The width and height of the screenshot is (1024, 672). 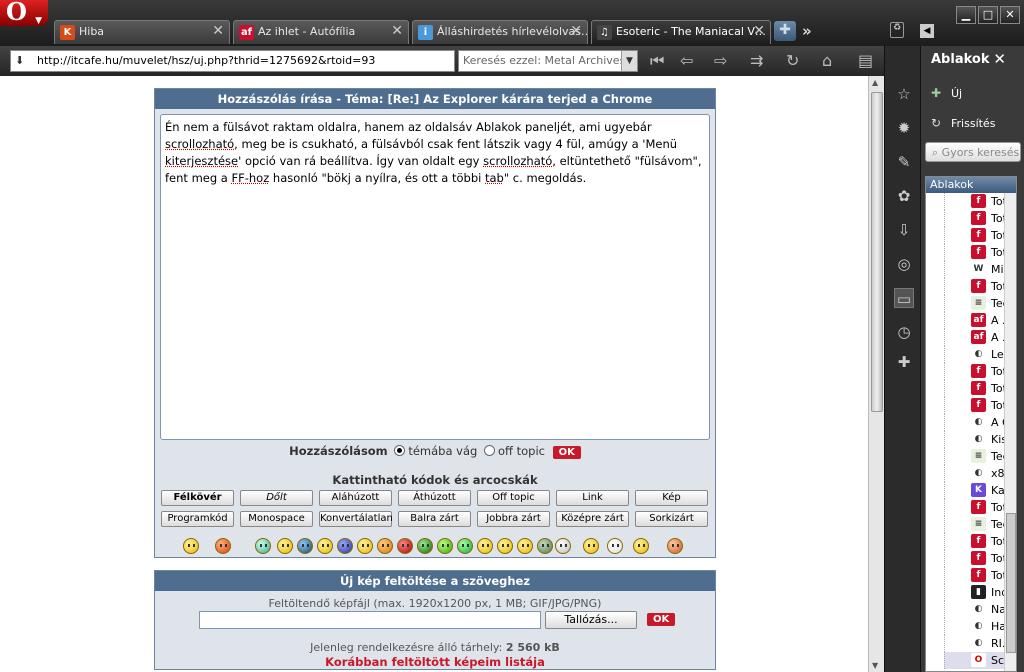 What do you see at coordinates (385, 546) in the screenshot?
I see `blush-smiley-icon` at bounding box center [385, 546].